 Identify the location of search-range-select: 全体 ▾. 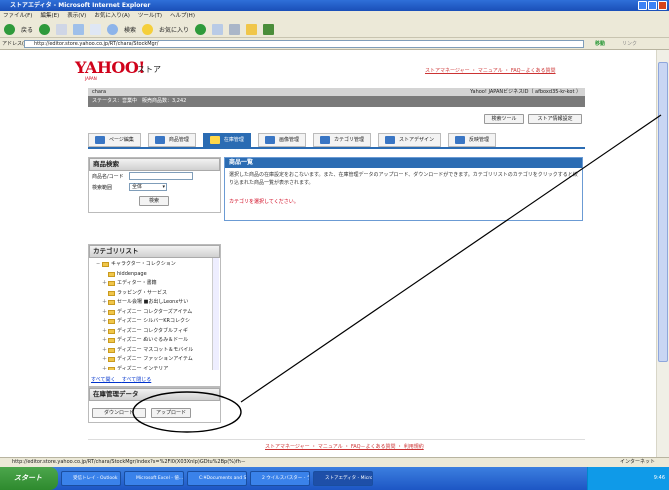
(148, 187).